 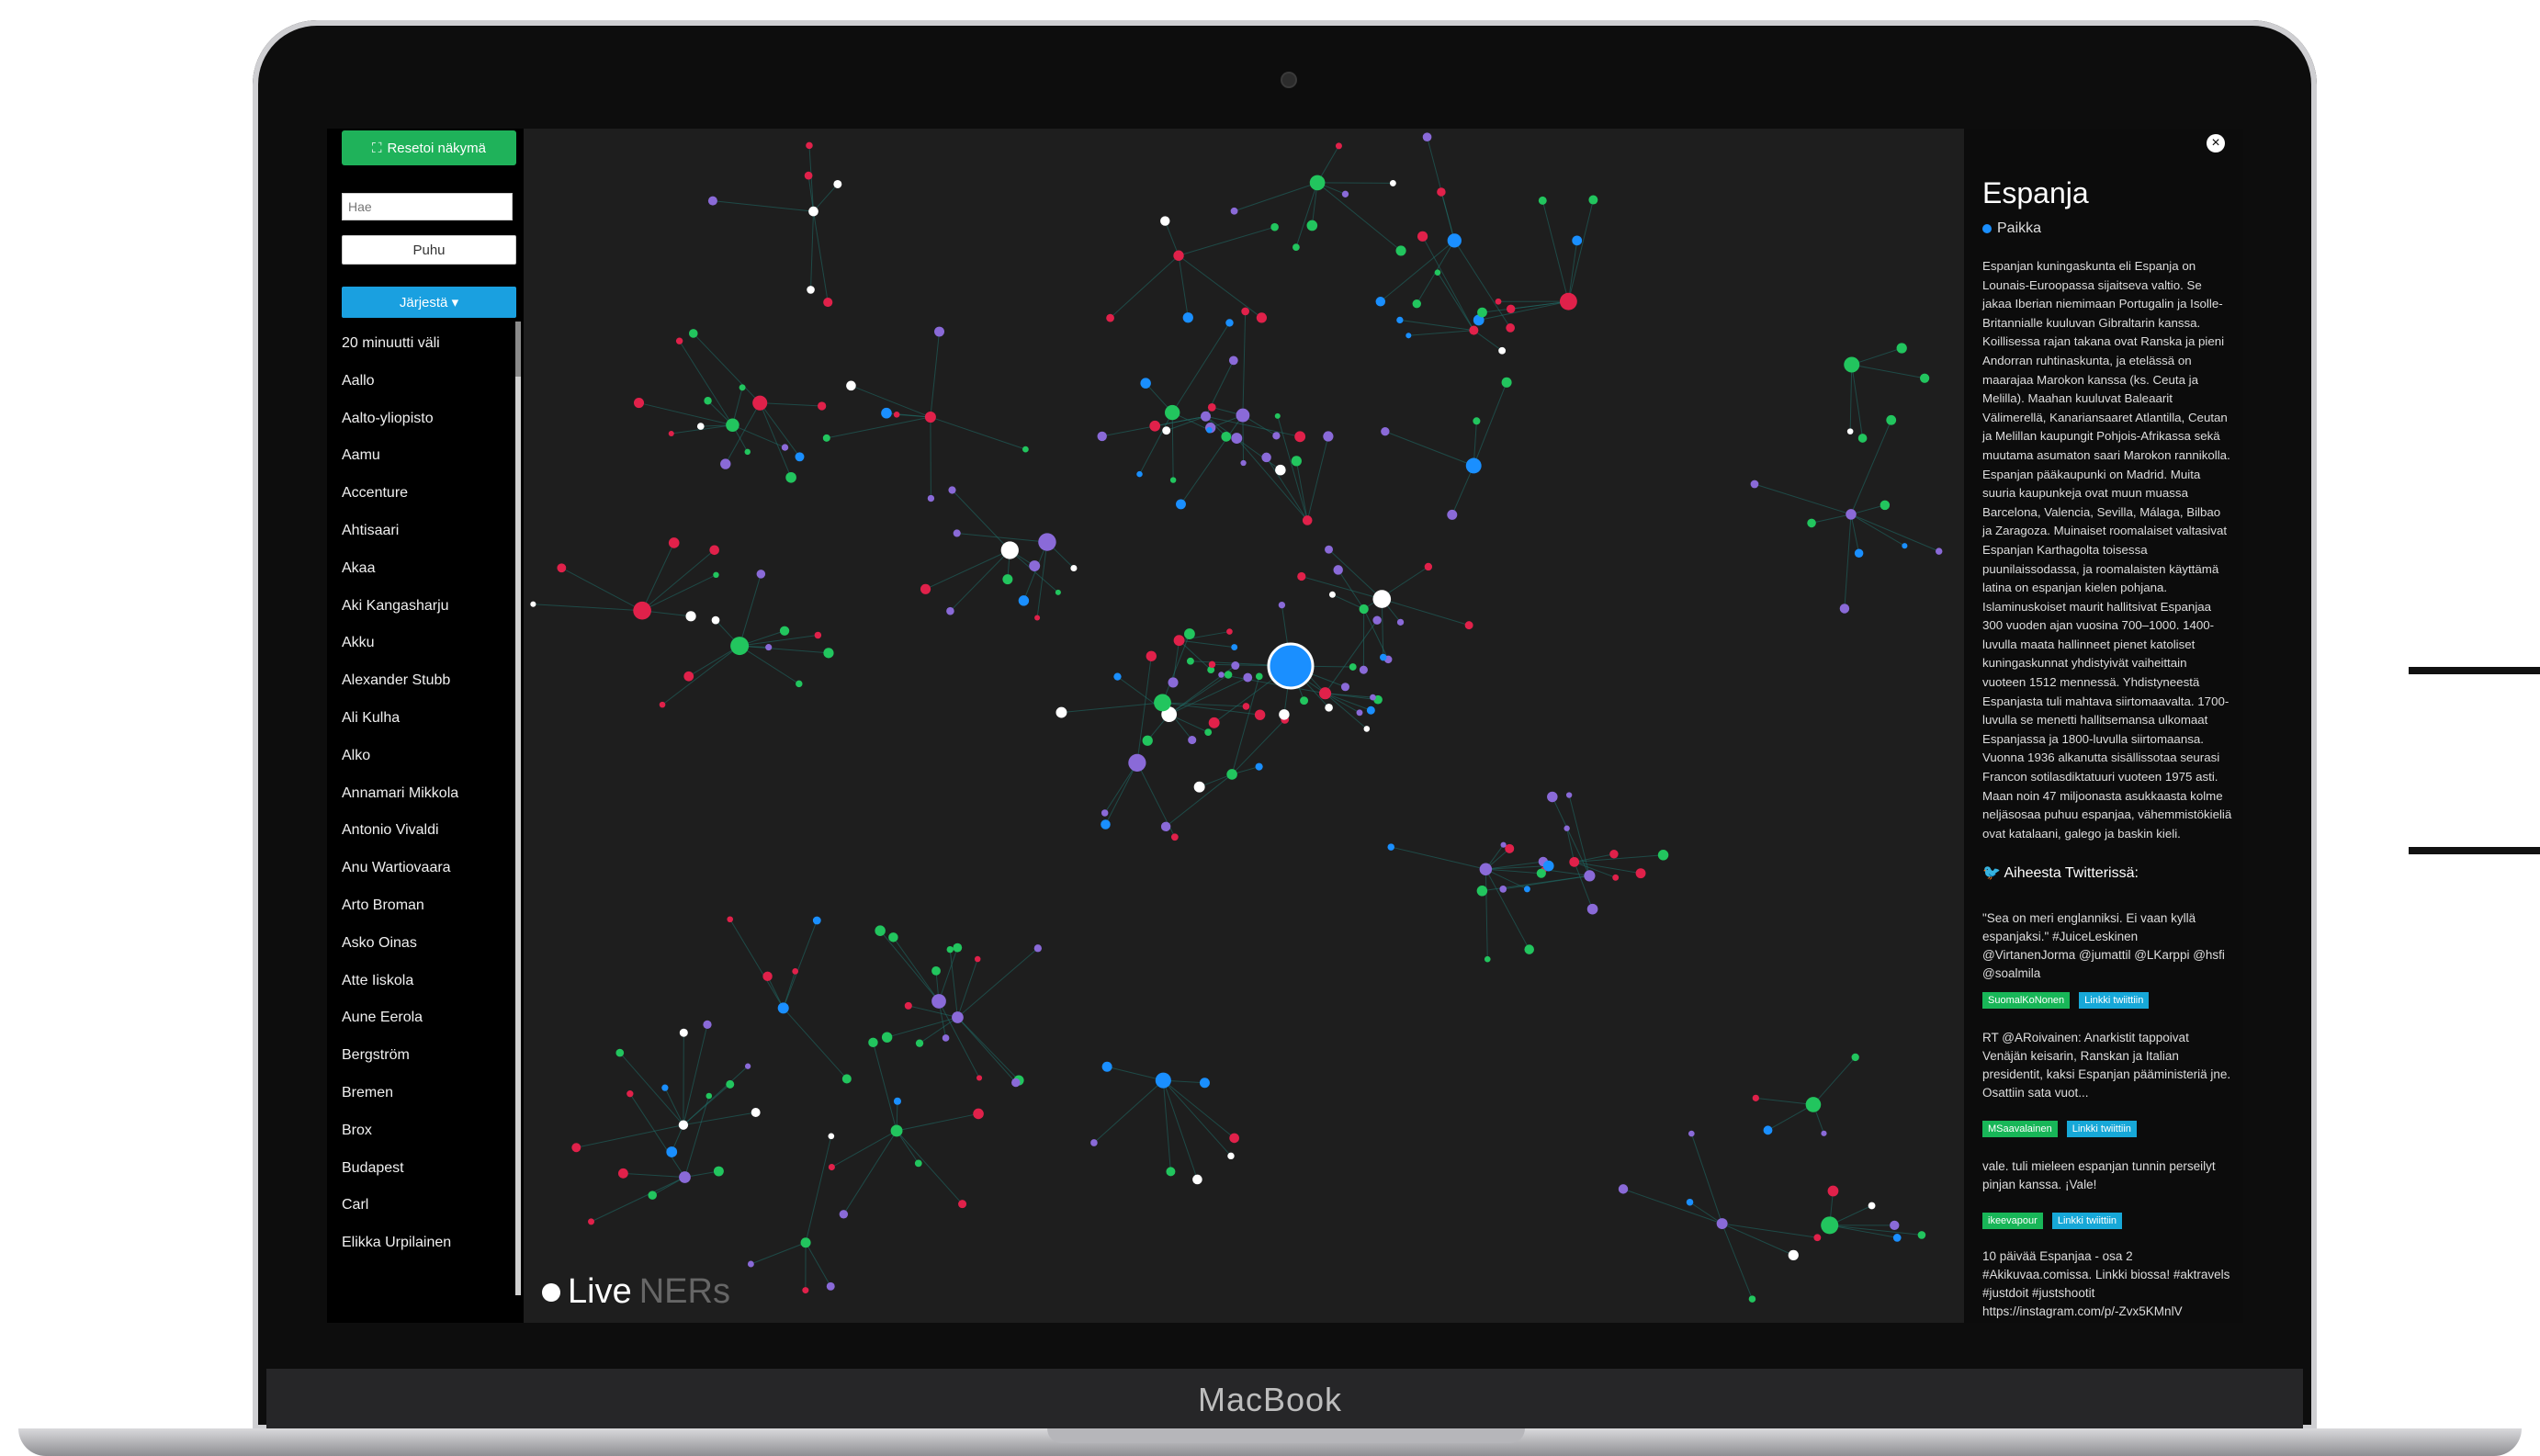 What do you see at coordinates (429, 427) in the screenshot?
I see `entity-list-item: Aalto-yliopisto` at bounding box center [429, 427].